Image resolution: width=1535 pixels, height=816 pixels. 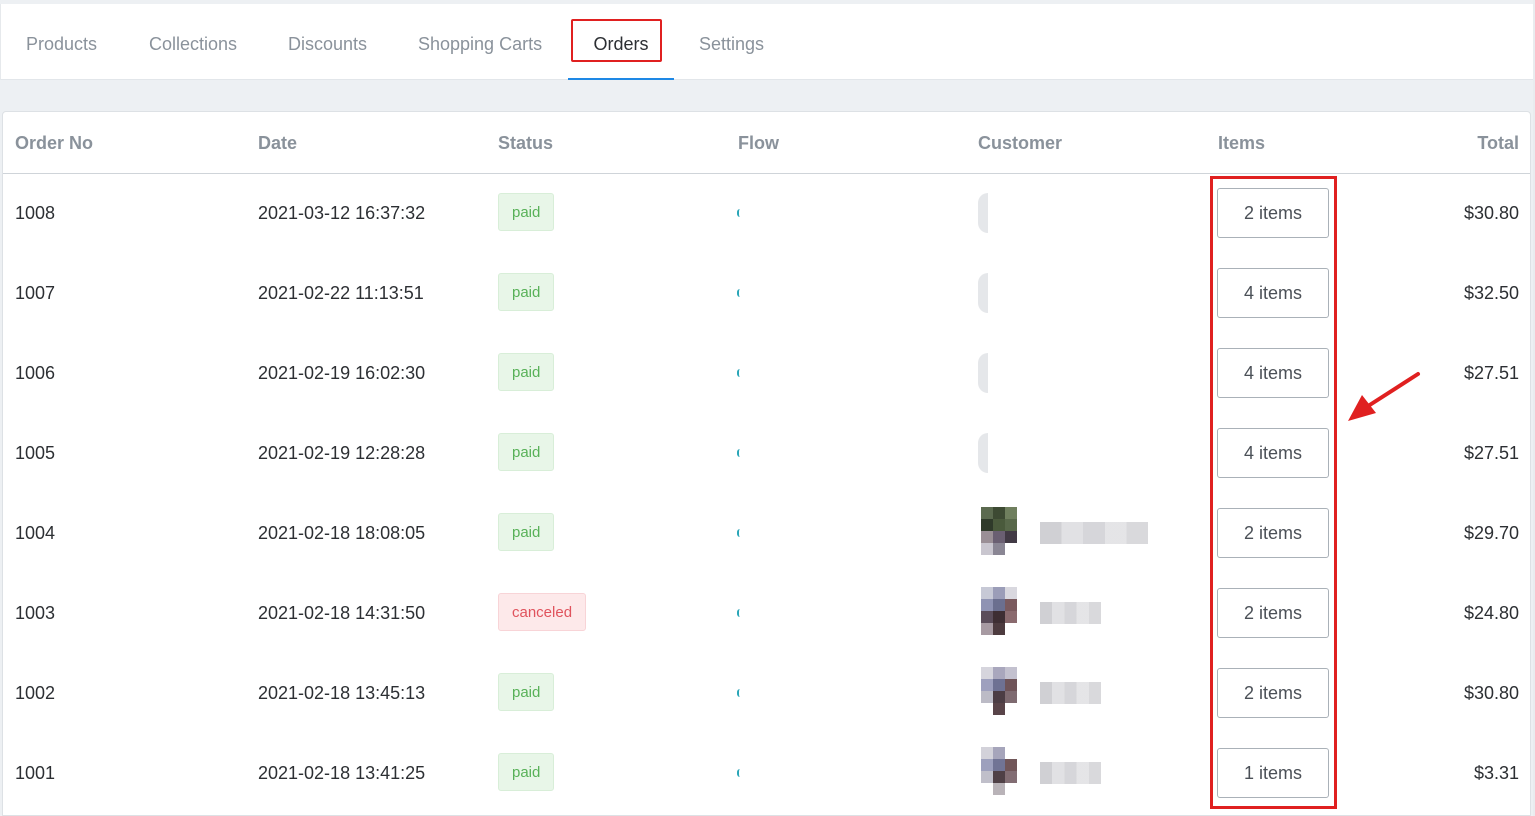 What do you see at coordinates (731, 42) in the screenshot?
I see `tab-settings: Settings` at bounding box center [731, 42].